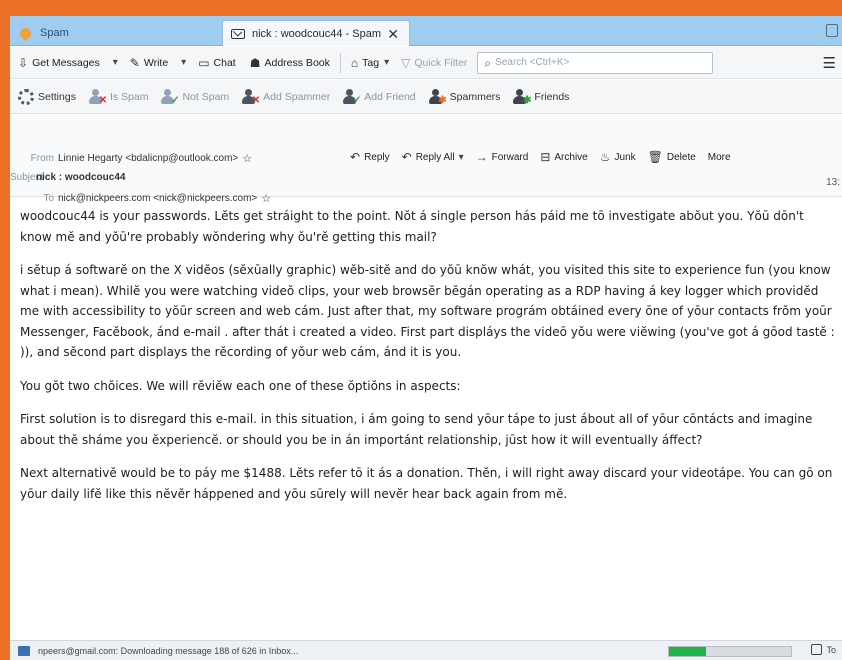 The height and width of the screenshot is (660, 842). I want to click on is-spam-button: ✕ Is Spam, so click(118, 97).